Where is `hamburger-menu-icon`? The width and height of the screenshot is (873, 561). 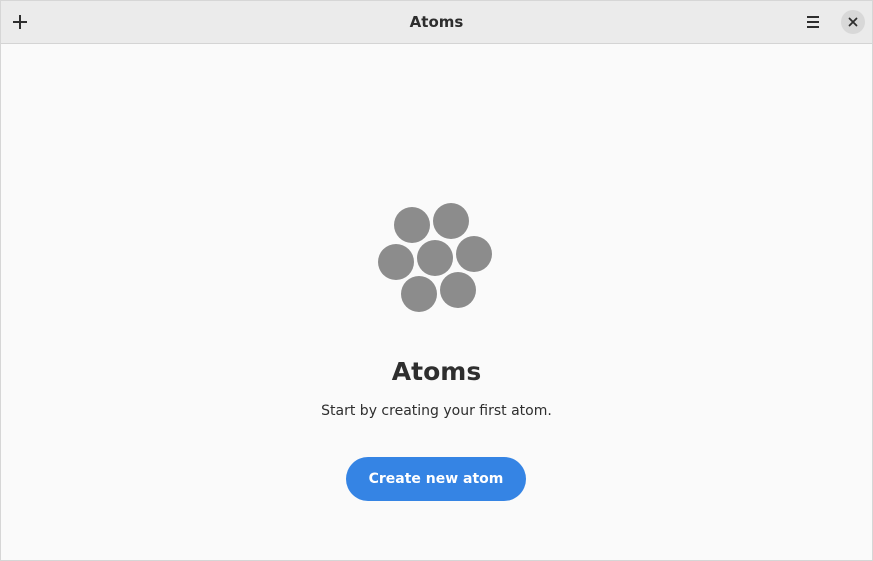
hamburger-menu-icon is located at coordinates (813, 22).